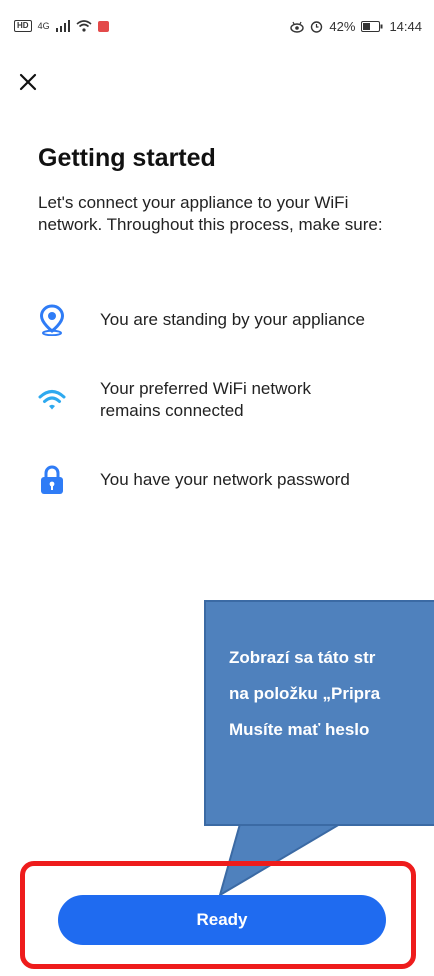 The height and width of the screenshot is (976, 434). What do you see at coordinates (103, 26) in the screenshot?
I see `notification-app-icon` at bounding box center [103, 26].